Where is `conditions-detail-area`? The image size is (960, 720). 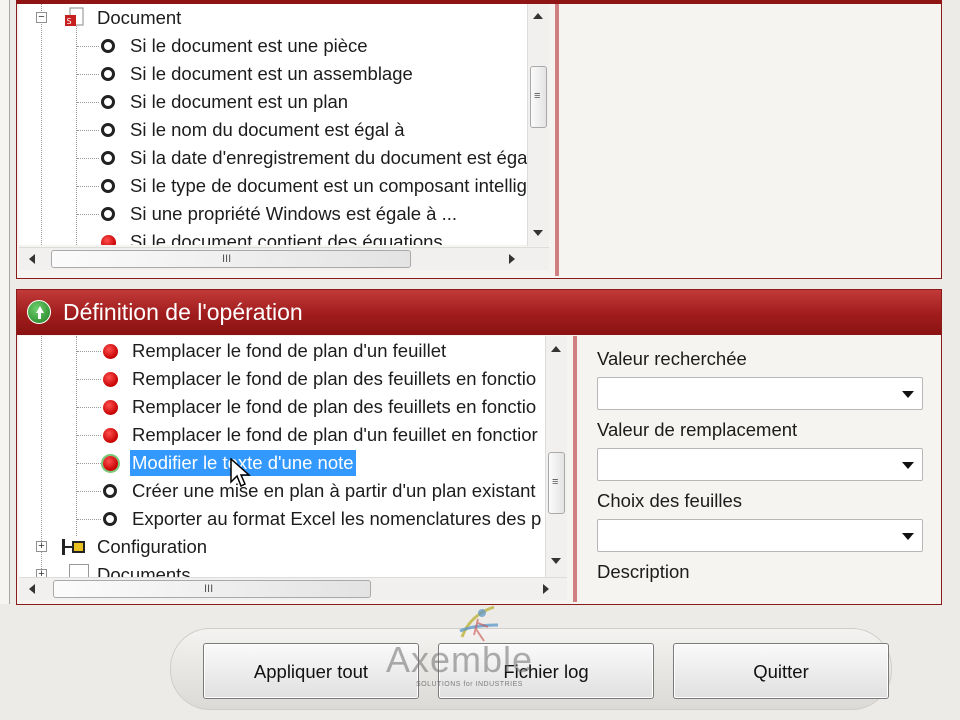 conditions-detail-area is located at coordinates (751, 140).